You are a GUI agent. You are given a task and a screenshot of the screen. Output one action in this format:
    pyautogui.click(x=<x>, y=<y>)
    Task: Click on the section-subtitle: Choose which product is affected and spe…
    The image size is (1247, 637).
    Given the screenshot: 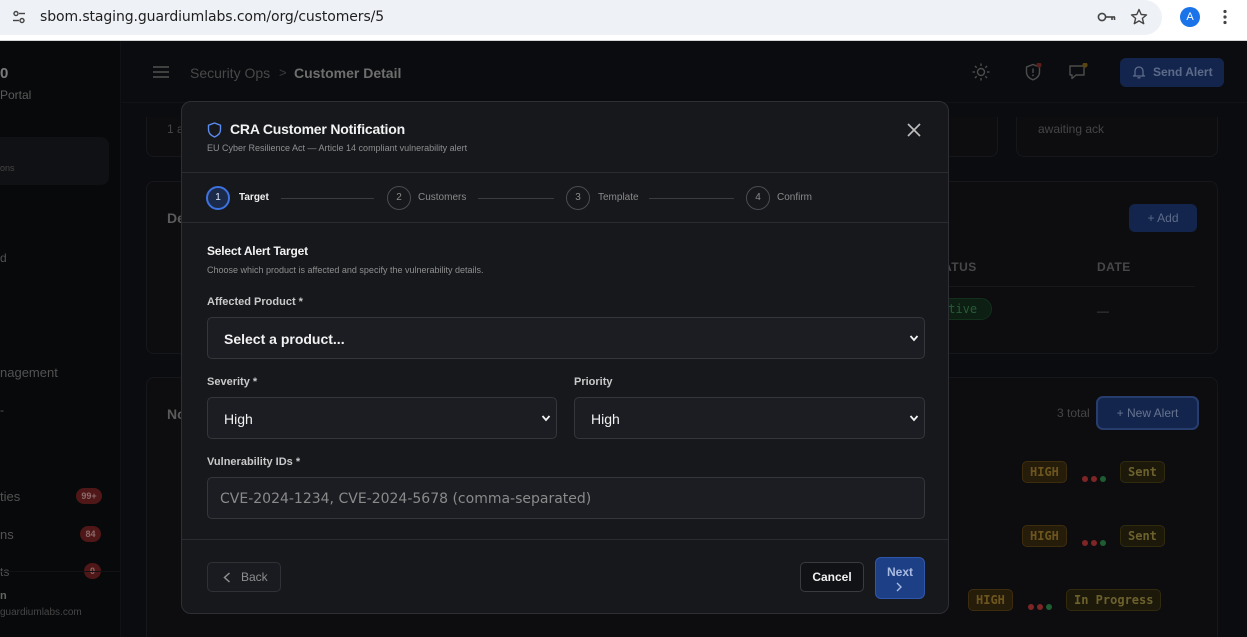 What is the action you would take?
    pyautogui.click(x=345, y=270)
    